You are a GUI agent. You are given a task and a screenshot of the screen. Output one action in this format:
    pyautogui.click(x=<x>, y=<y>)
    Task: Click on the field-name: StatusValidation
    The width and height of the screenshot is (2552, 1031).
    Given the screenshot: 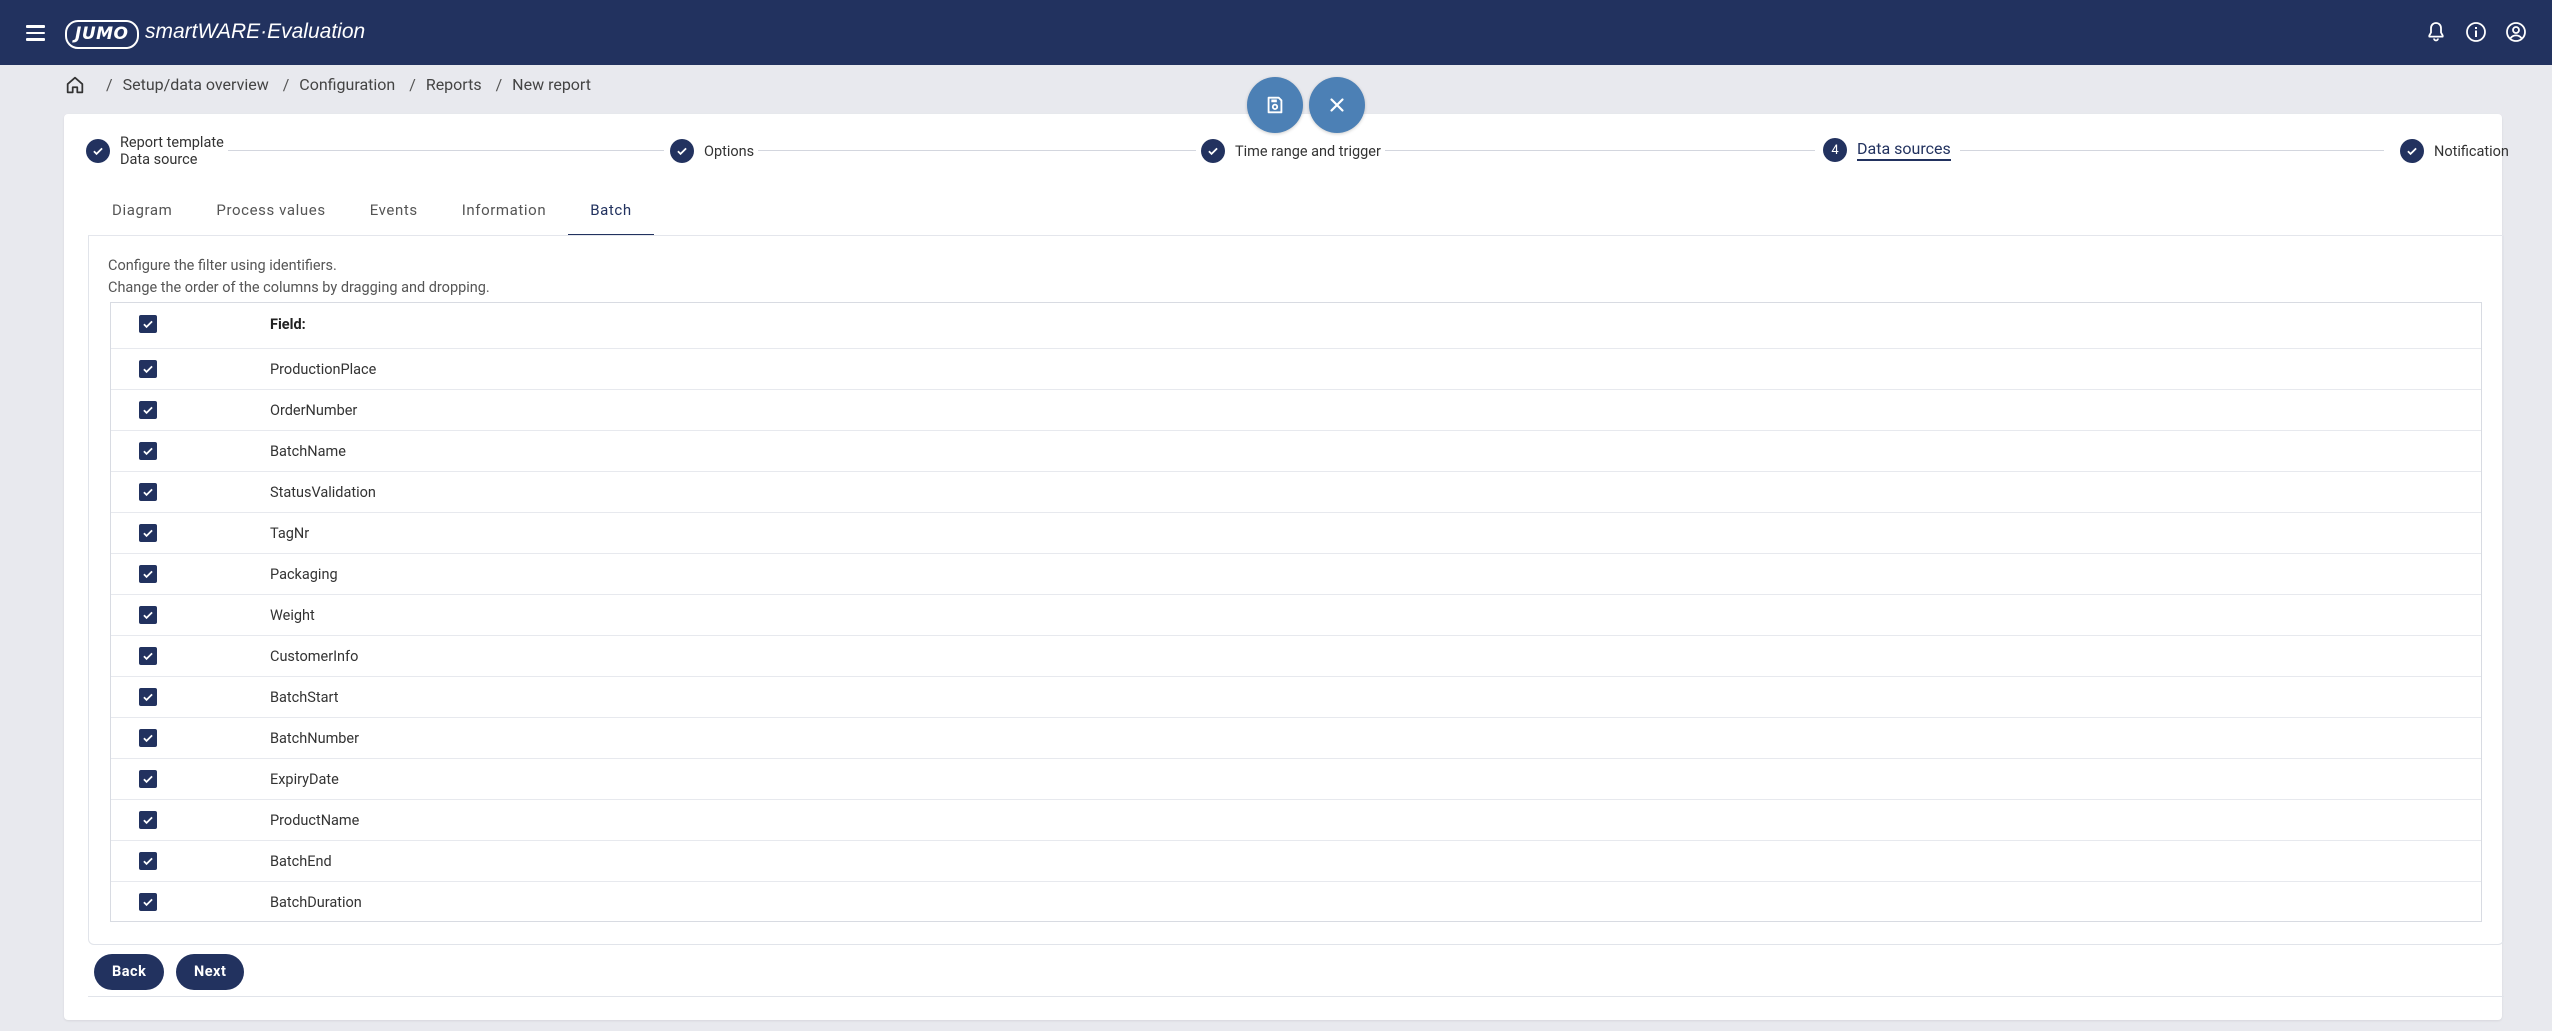 What is the action you would take?
    pyautogui.click(x=323, y=492)
    